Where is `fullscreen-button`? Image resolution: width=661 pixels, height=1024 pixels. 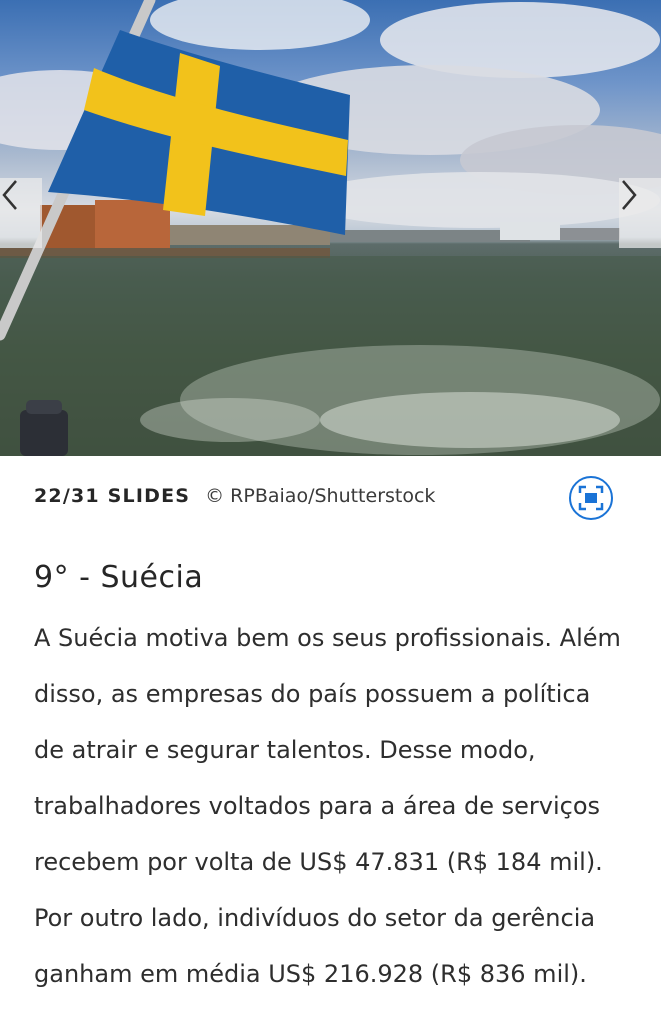 fullscreen-button is located at coordinates (591, 498).